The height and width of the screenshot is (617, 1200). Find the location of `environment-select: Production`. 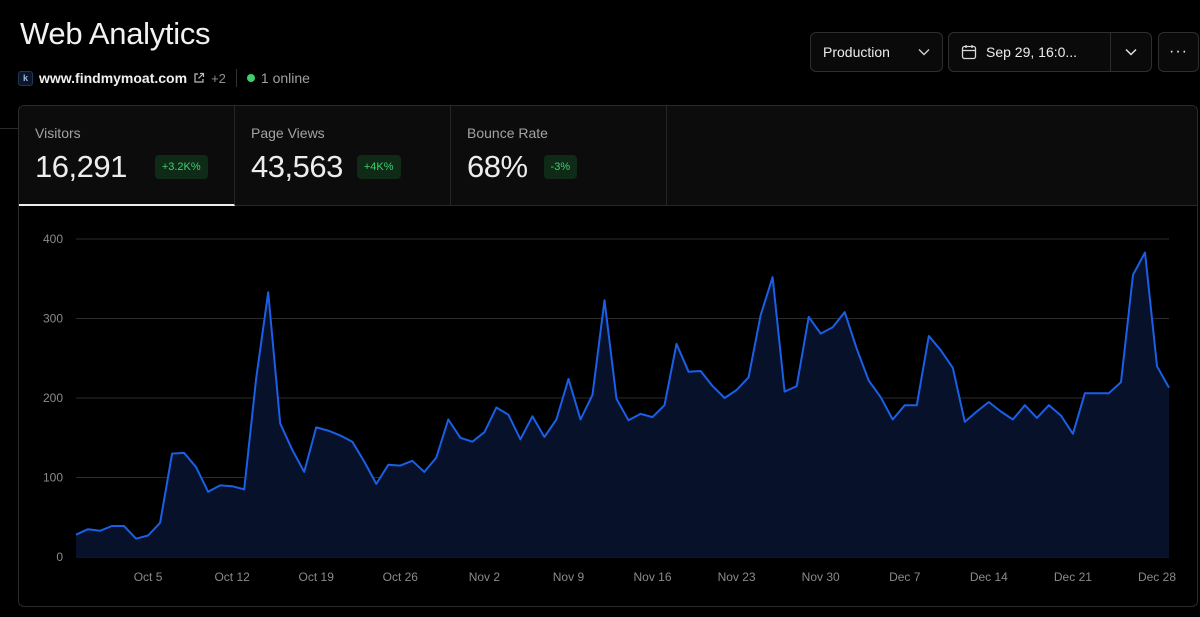

environment-select: Production is located at coordinates (876, 52).